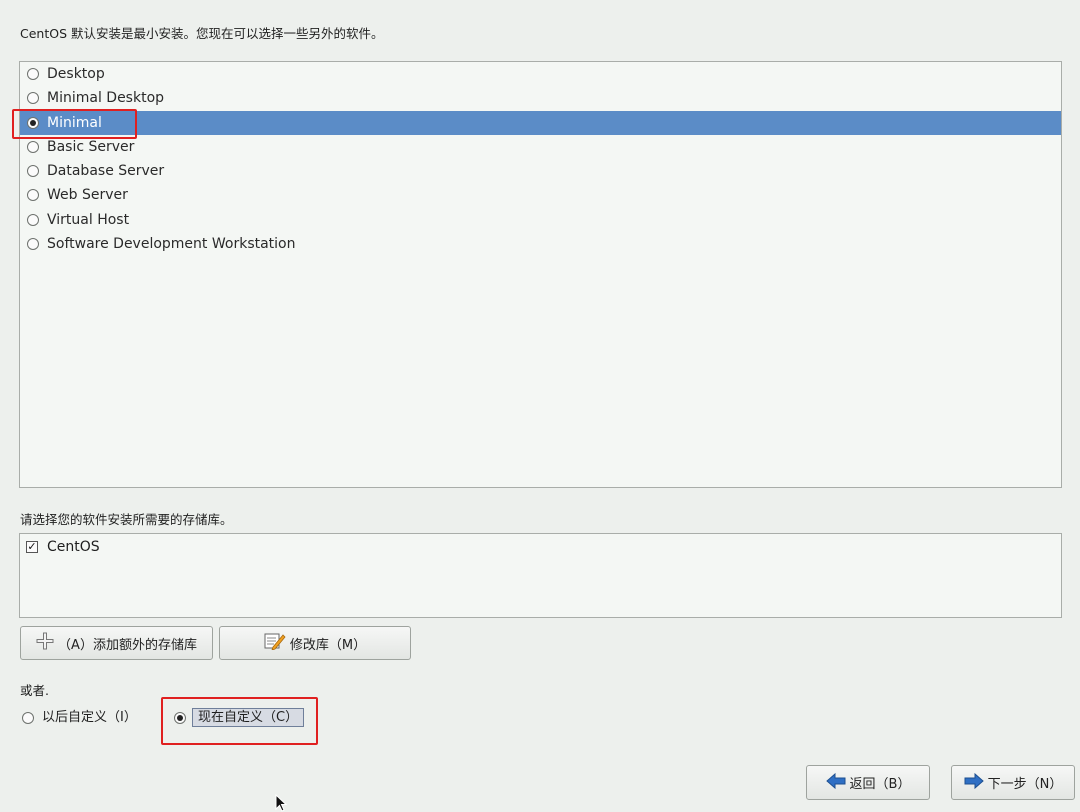 The height and width of the screenshot is (812, 1080). What do you see at coordinates (73, 547) in the screenshot?
I see `repo-label: CentOS` at bounding box center [73, 547].